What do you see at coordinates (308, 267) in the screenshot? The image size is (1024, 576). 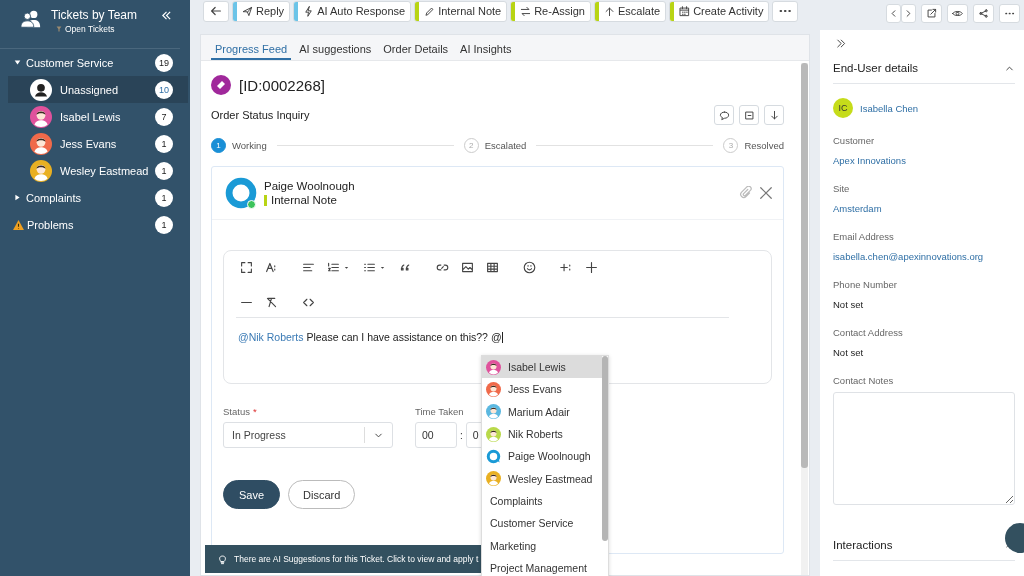 I see `align-icon` at bounding box center [308, 267].